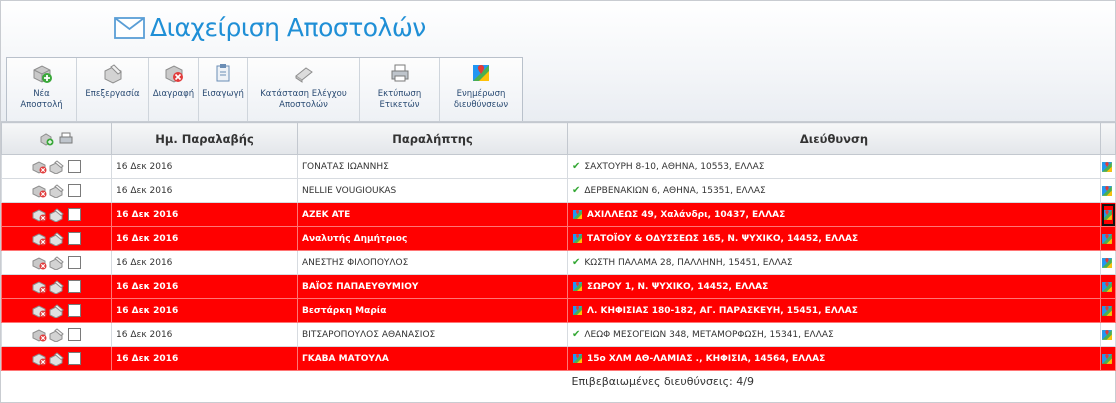  I want to click on confirmed-addresses-summary: Επιβεβαιωμένες διευθύνσεις: 4/9, so click(662, 381).